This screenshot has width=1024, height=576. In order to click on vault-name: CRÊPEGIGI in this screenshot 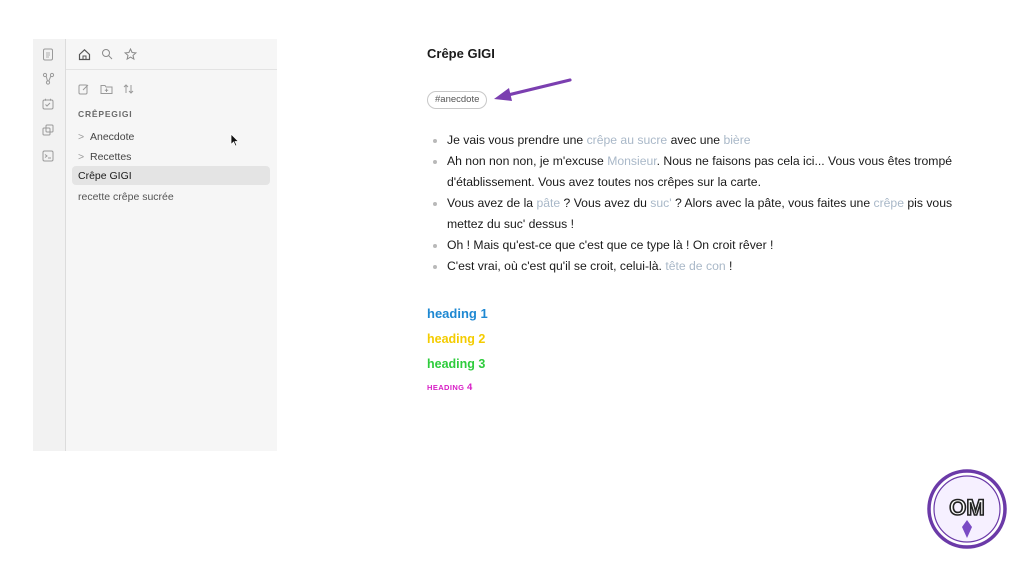, I will do `click(105, 114)`.